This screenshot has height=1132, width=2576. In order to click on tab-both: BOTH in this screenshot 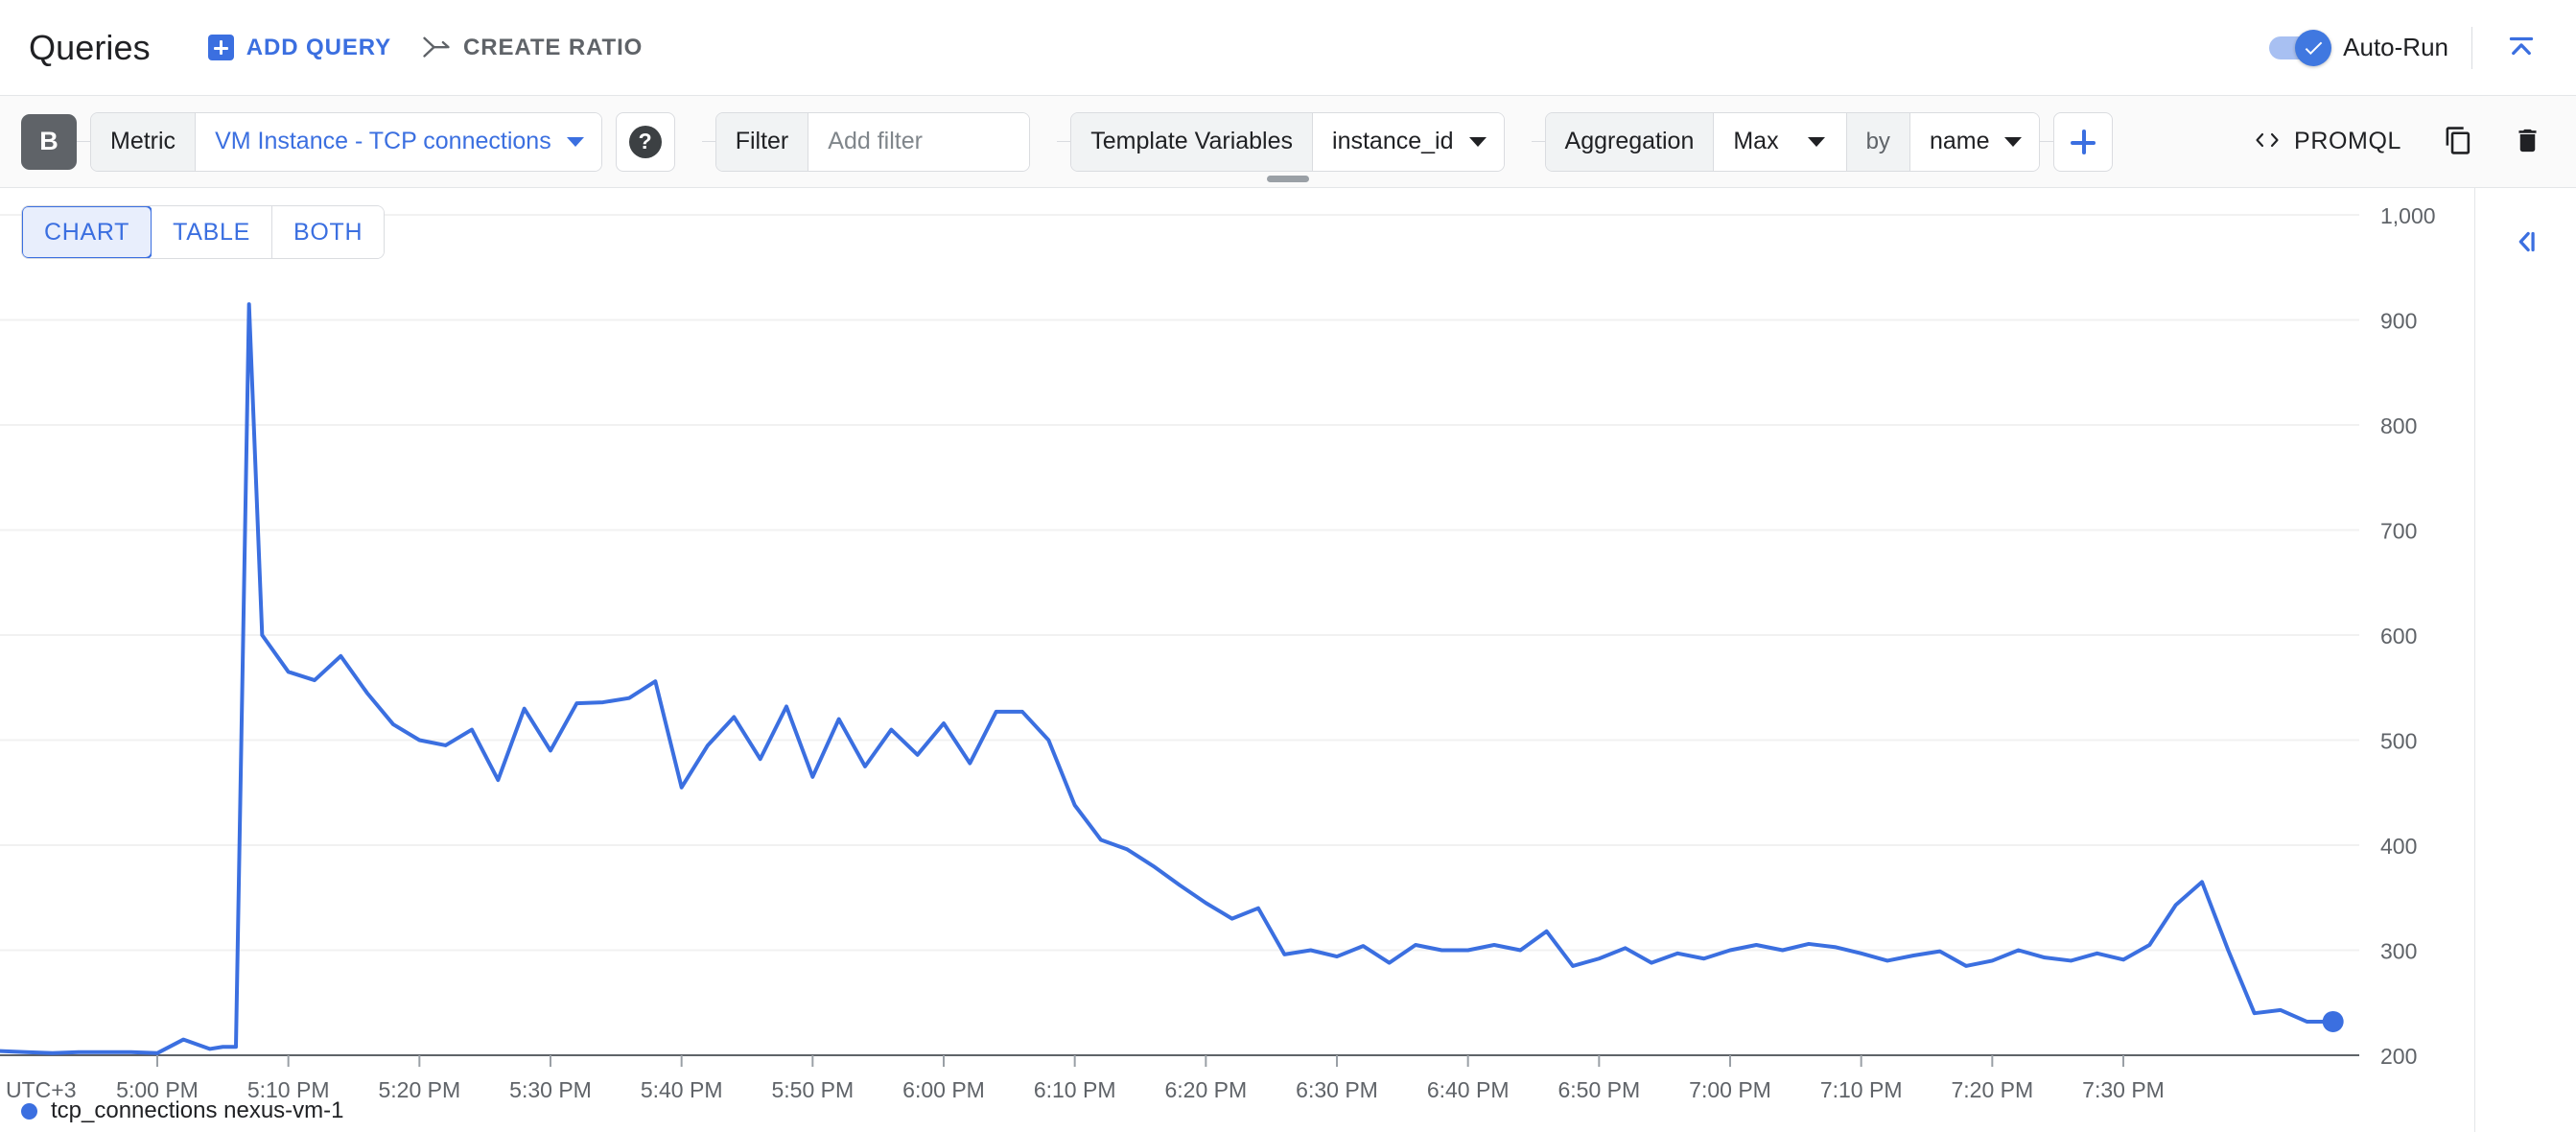, I will do `click(328, 232)`.